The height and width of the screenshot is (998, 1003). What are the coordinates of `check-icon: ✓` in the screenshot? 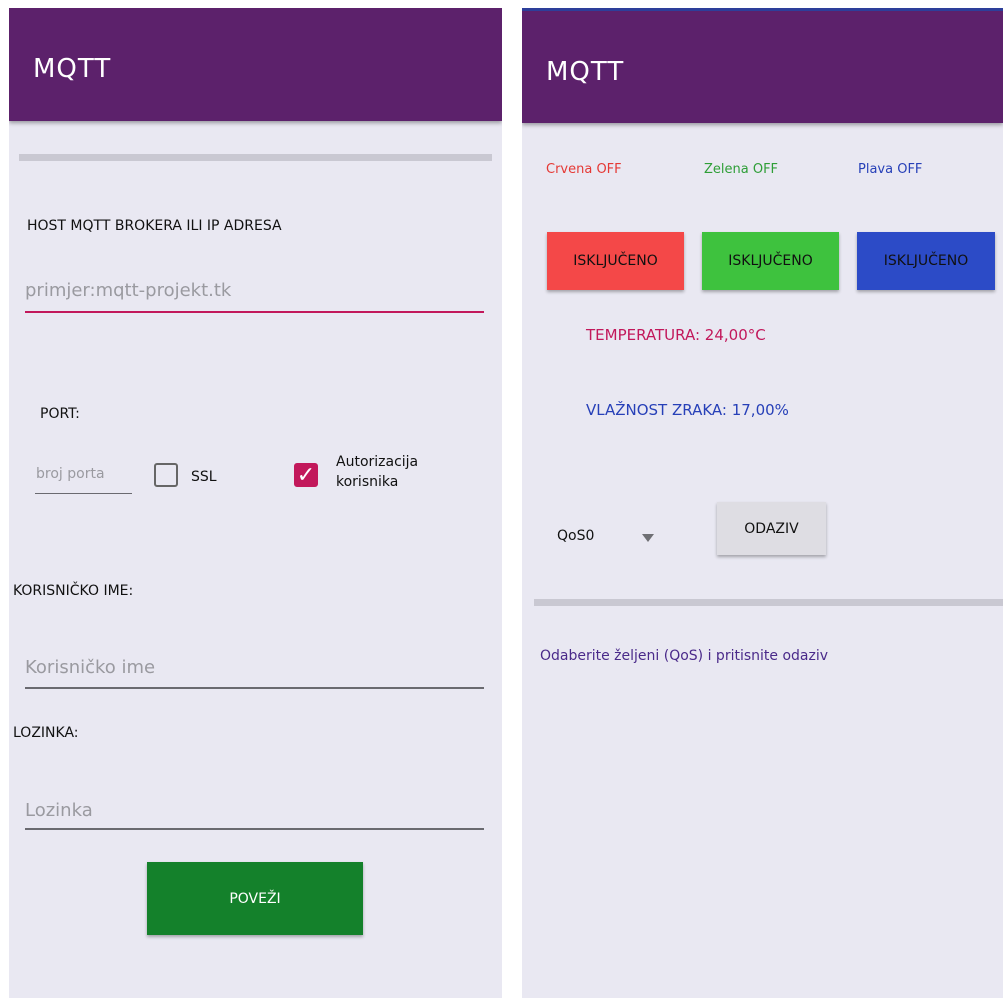 It's located at (306, 475).